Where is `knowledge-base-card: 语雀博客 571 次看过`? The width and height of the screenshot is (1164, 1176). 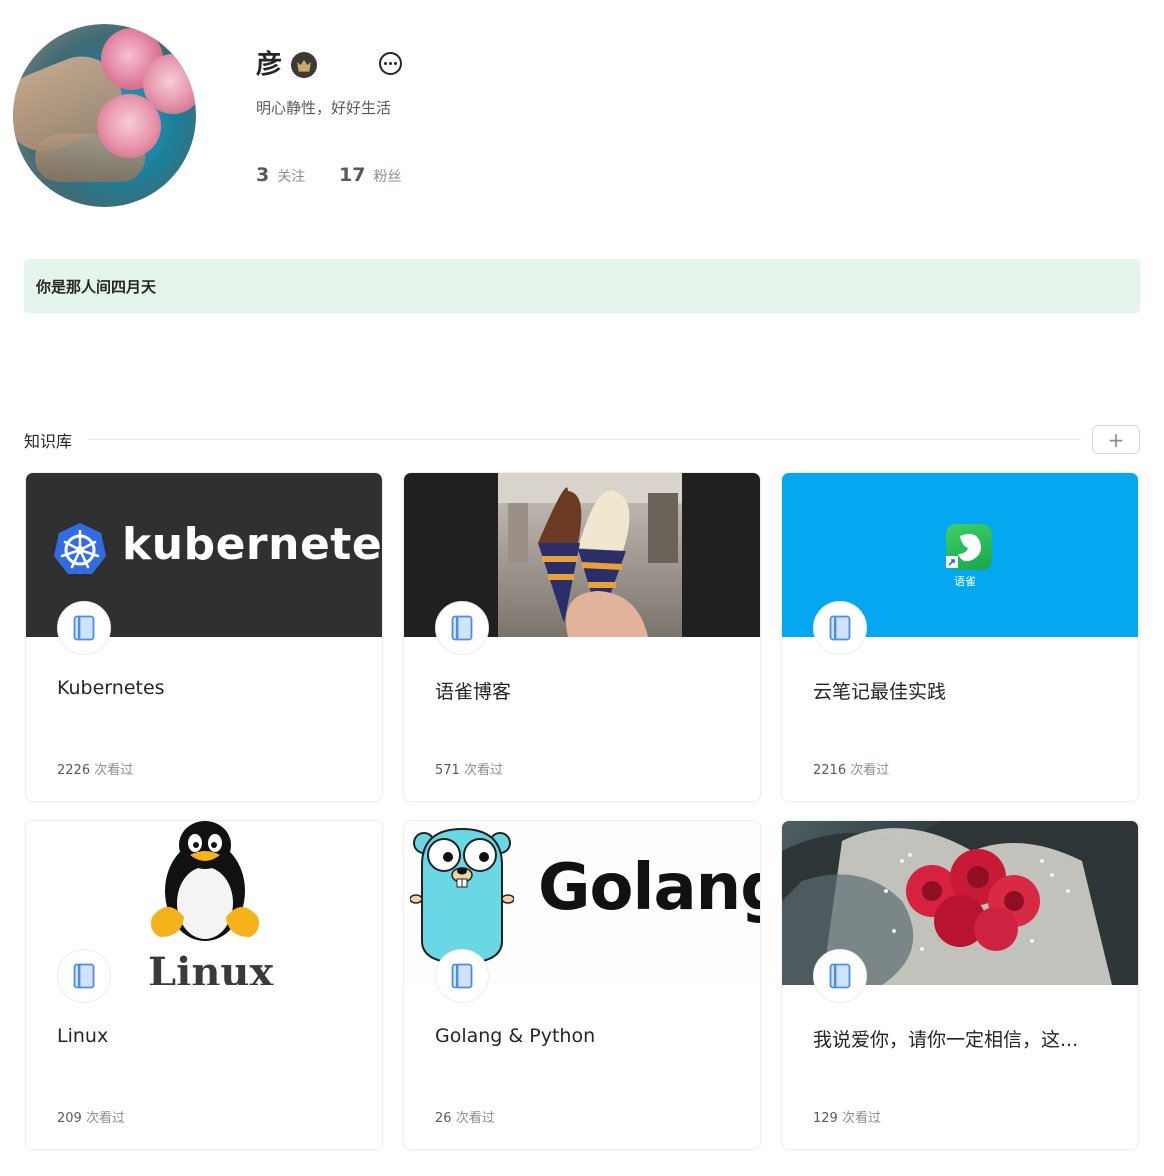
knowledge-base-card: 语雀博客 571 次看过 is located at coordinates (582, 637).